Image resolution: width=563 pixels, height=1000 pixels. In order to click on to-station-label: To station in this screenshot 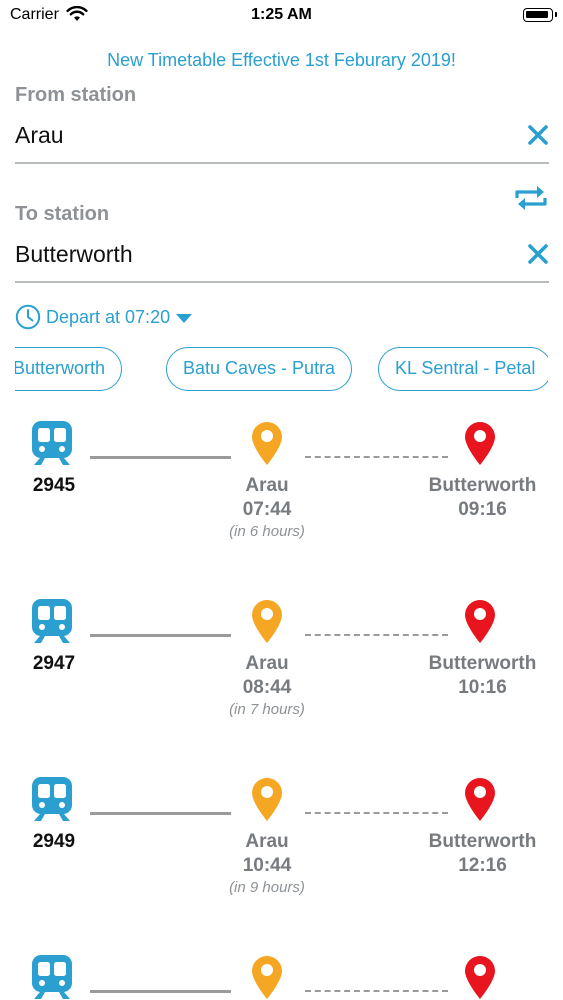, I will do `click(62, 214)`.